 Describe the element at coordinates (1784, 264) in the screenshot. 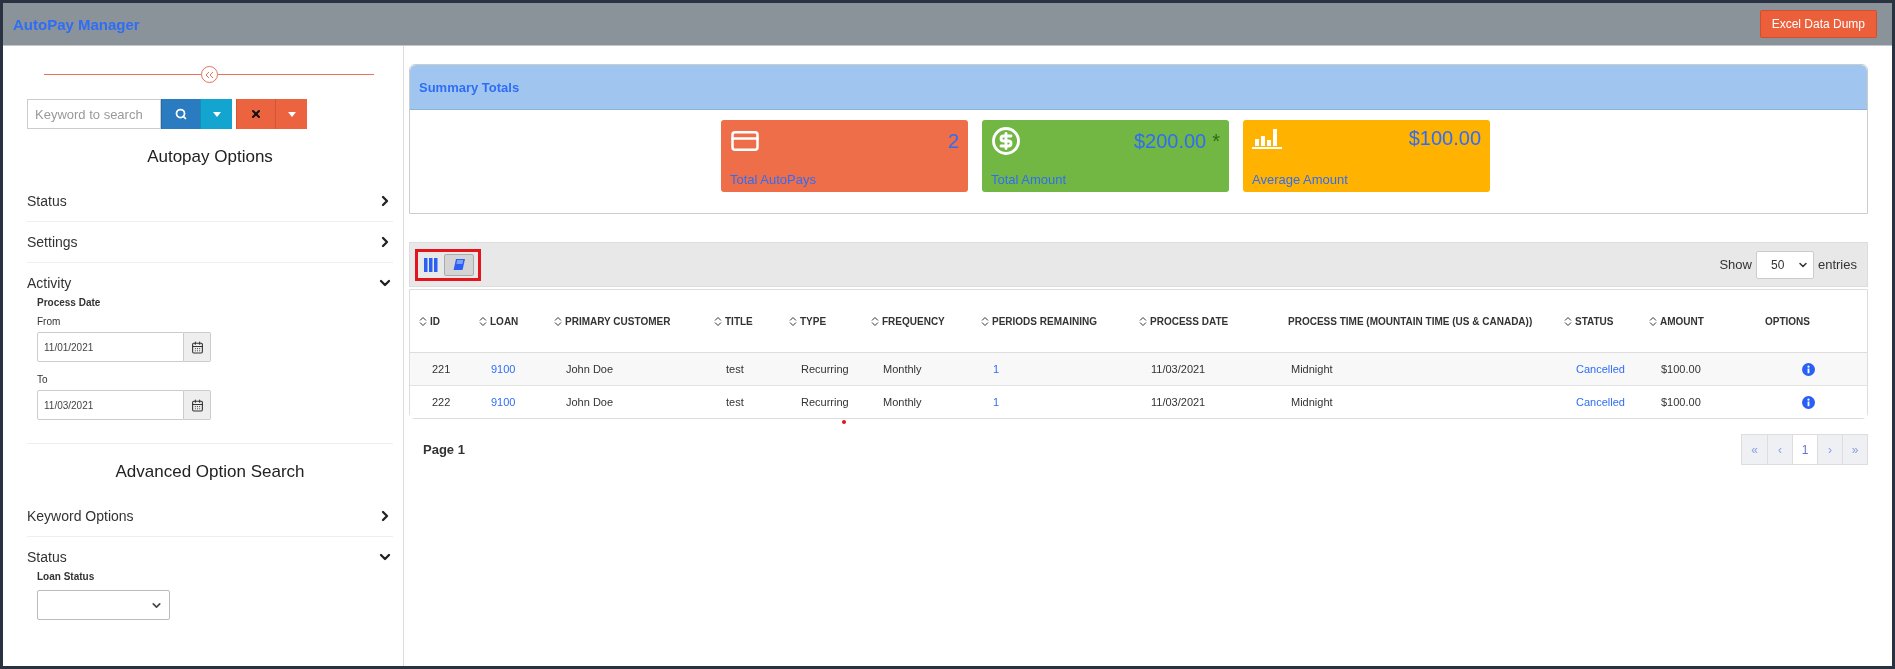

I see `page-size-select: 50` at that location.